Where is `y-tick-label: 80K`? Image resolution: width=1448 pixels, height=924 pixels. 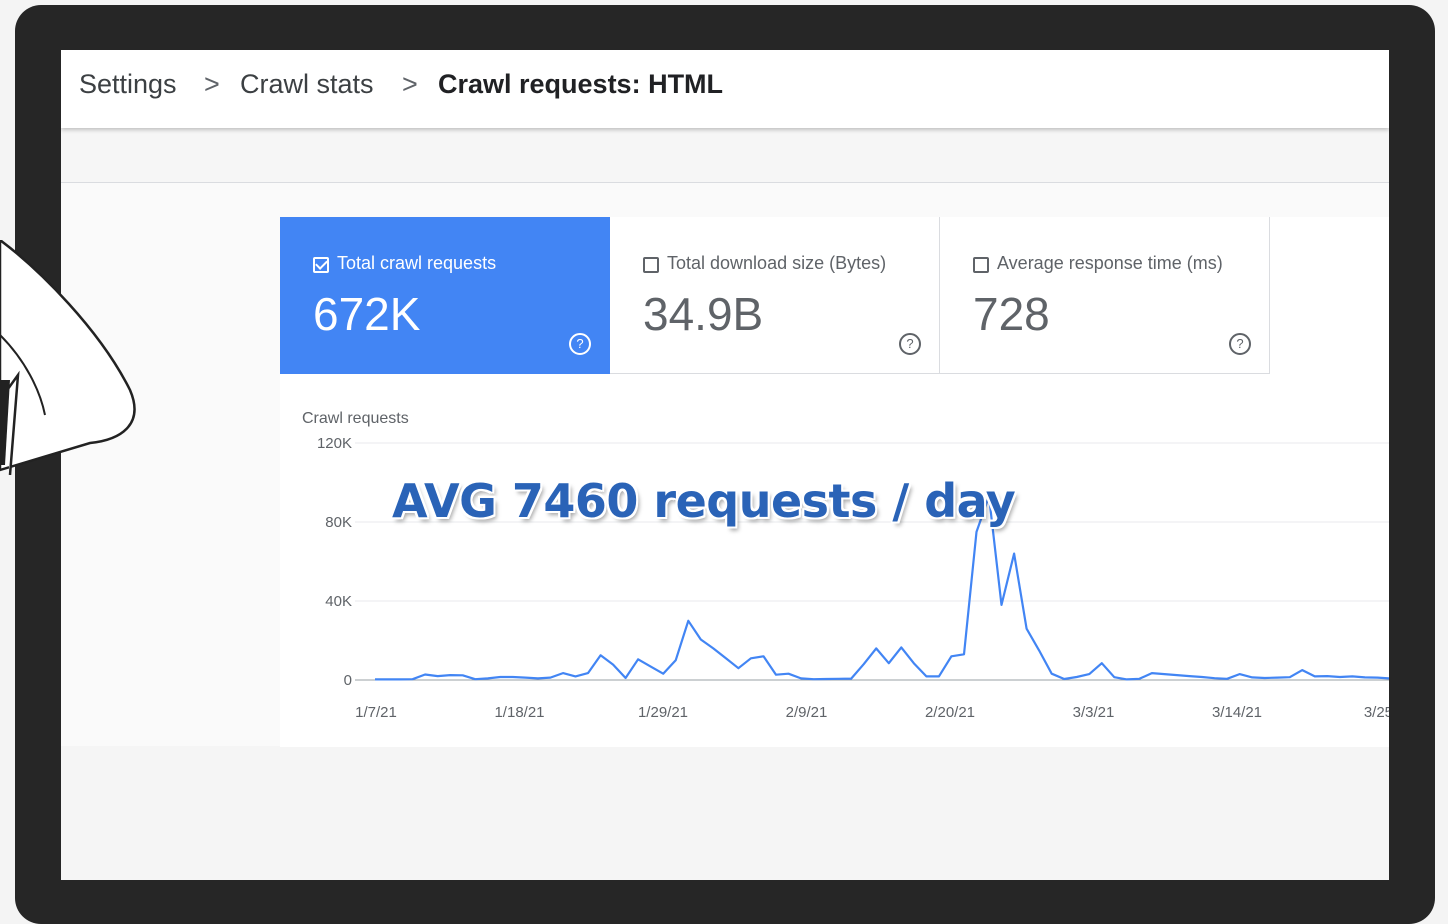
y-tick-label: 80K is located at coordinates (338, 522).